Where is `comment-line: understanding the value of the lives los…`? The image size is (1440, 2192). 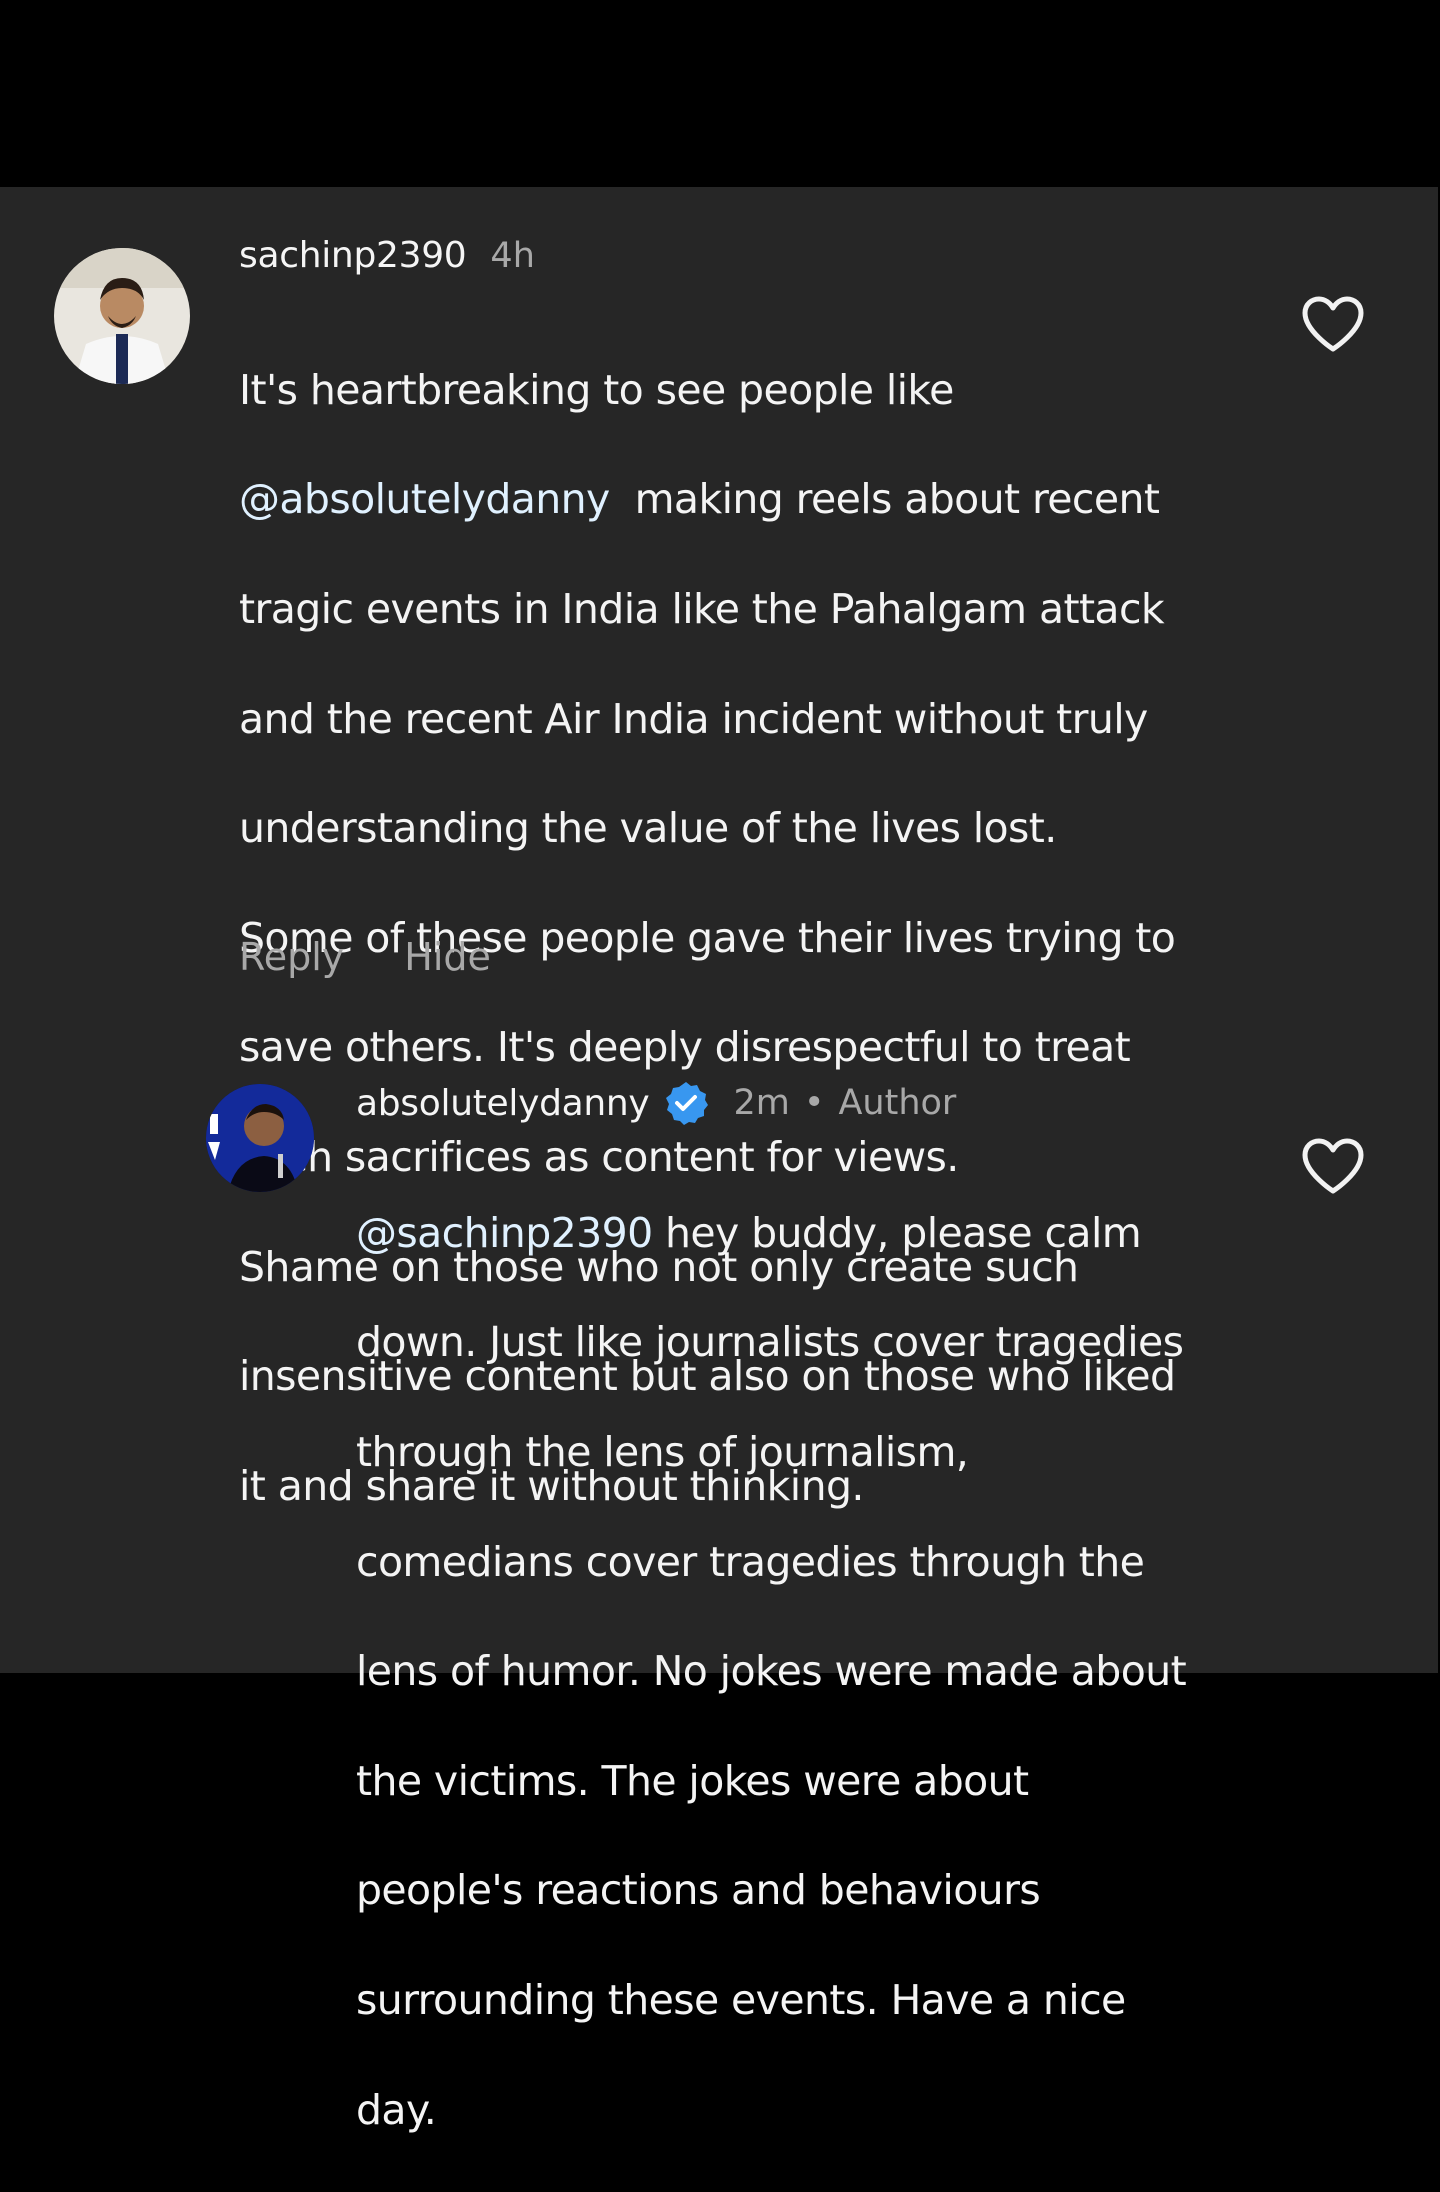 comment-line: understanding the value of the lives los… is located at coordinates (648, 828).